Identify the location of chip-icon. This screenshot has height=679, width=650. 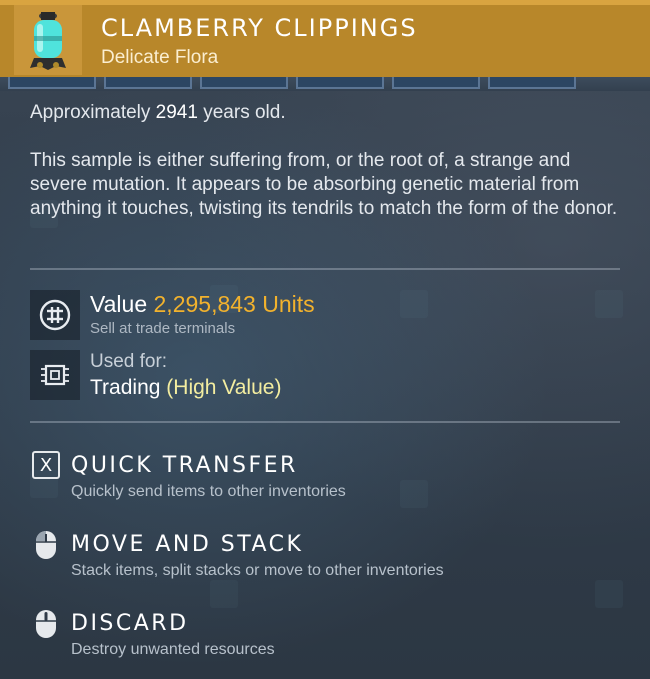
(55, 375).